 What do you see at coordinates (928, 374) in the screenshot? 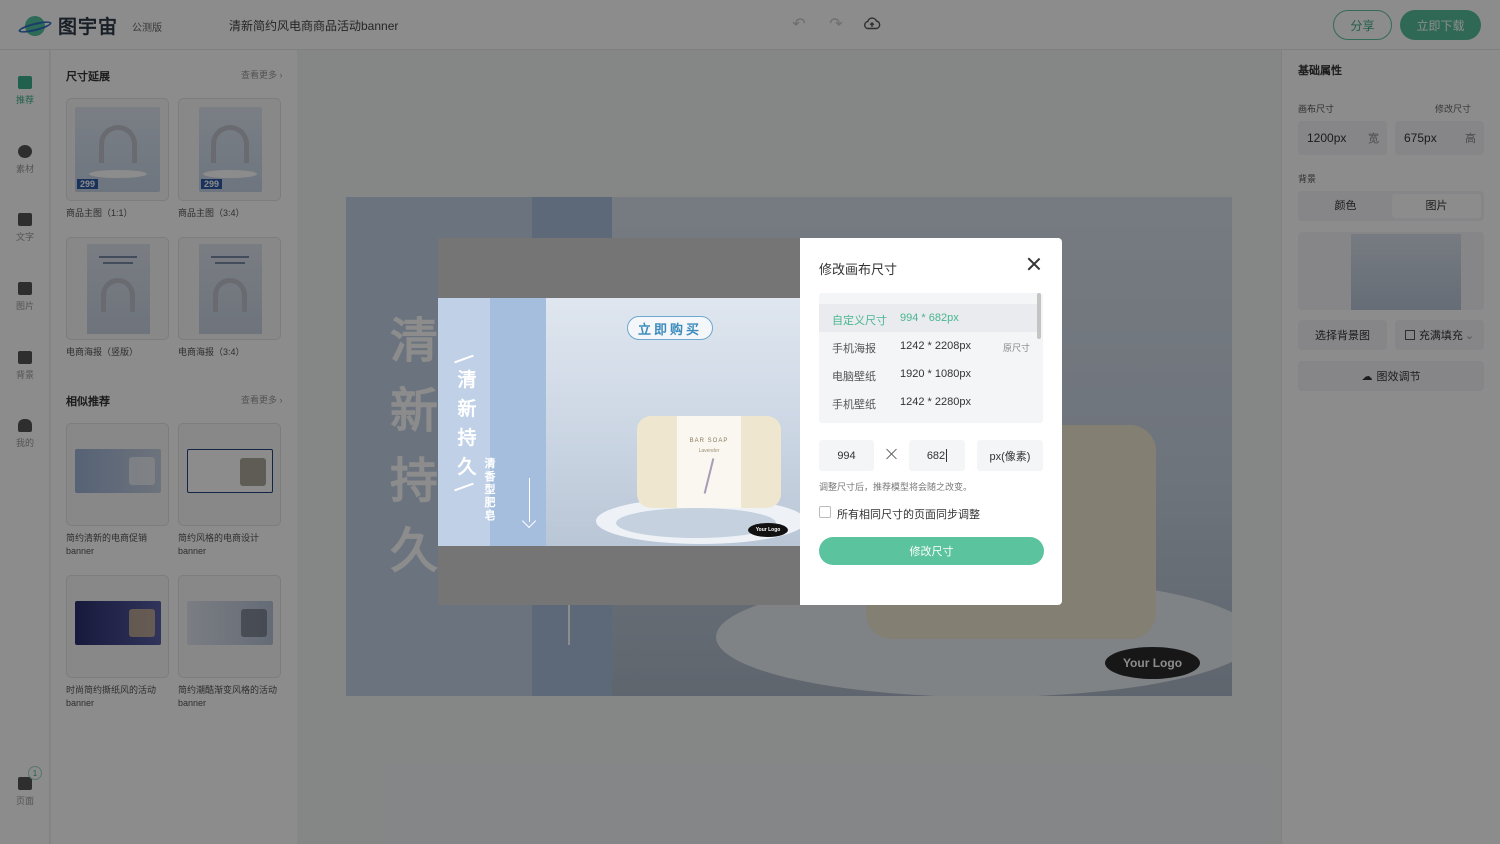
I see `size-option: 电脑壁纸 1920 * 1080px` at bounding box center [928, 374].